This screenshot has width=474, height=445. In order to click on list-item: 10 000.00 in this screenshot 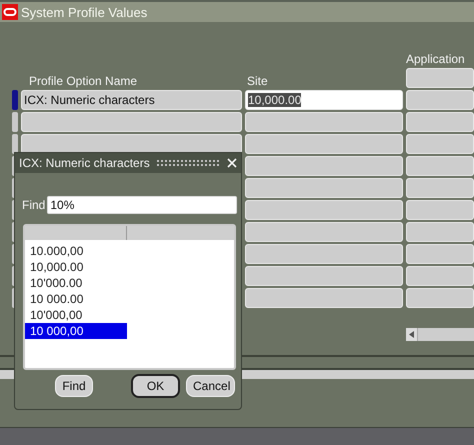, I will do `click(76, 299)`.